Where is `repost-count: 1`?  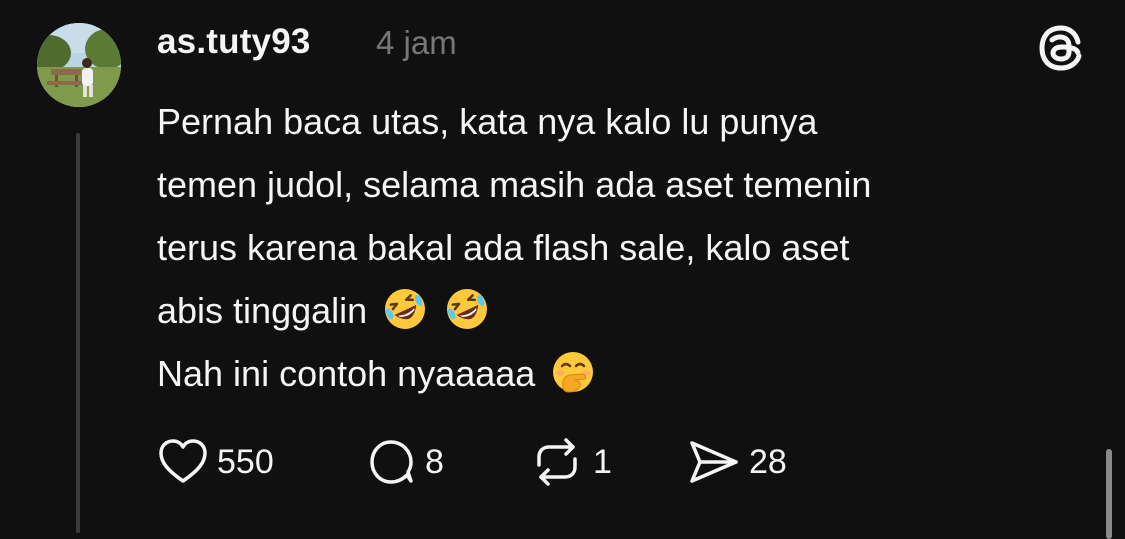 repost-count: 1 is located at coordinates (602, 461).